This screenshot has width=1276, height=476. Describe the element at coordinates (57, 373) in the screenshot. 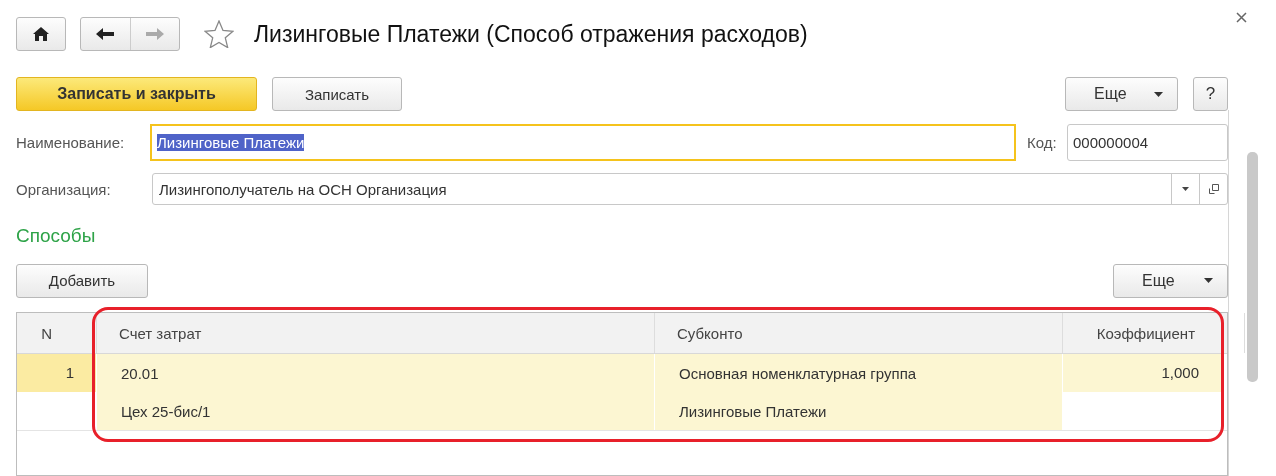

I see `table-cell: 1` at that location.